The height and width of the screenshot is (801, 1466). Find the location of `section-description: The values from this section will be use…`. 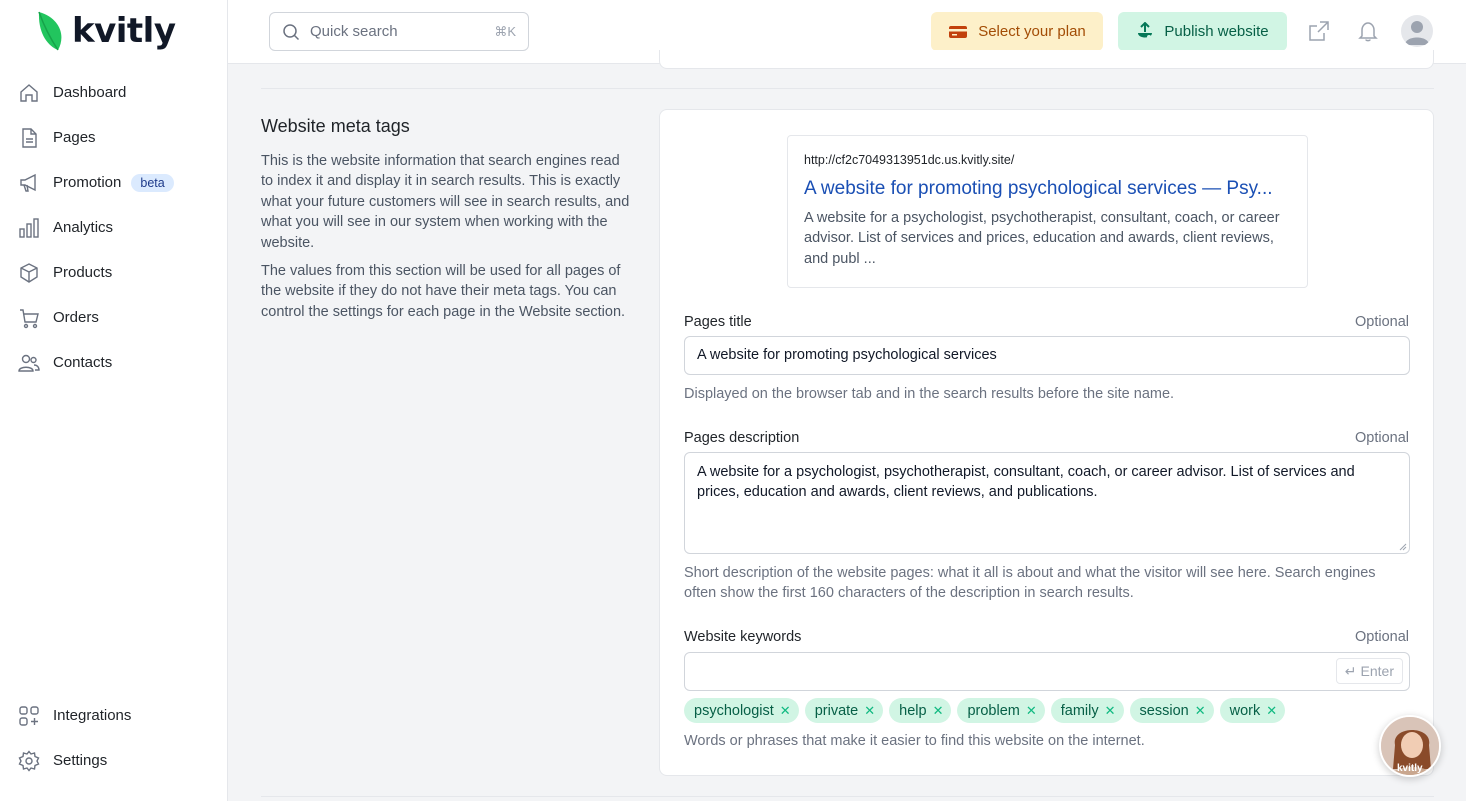

section-description: The values from this section will be use… is located at coordinates (443, 291).